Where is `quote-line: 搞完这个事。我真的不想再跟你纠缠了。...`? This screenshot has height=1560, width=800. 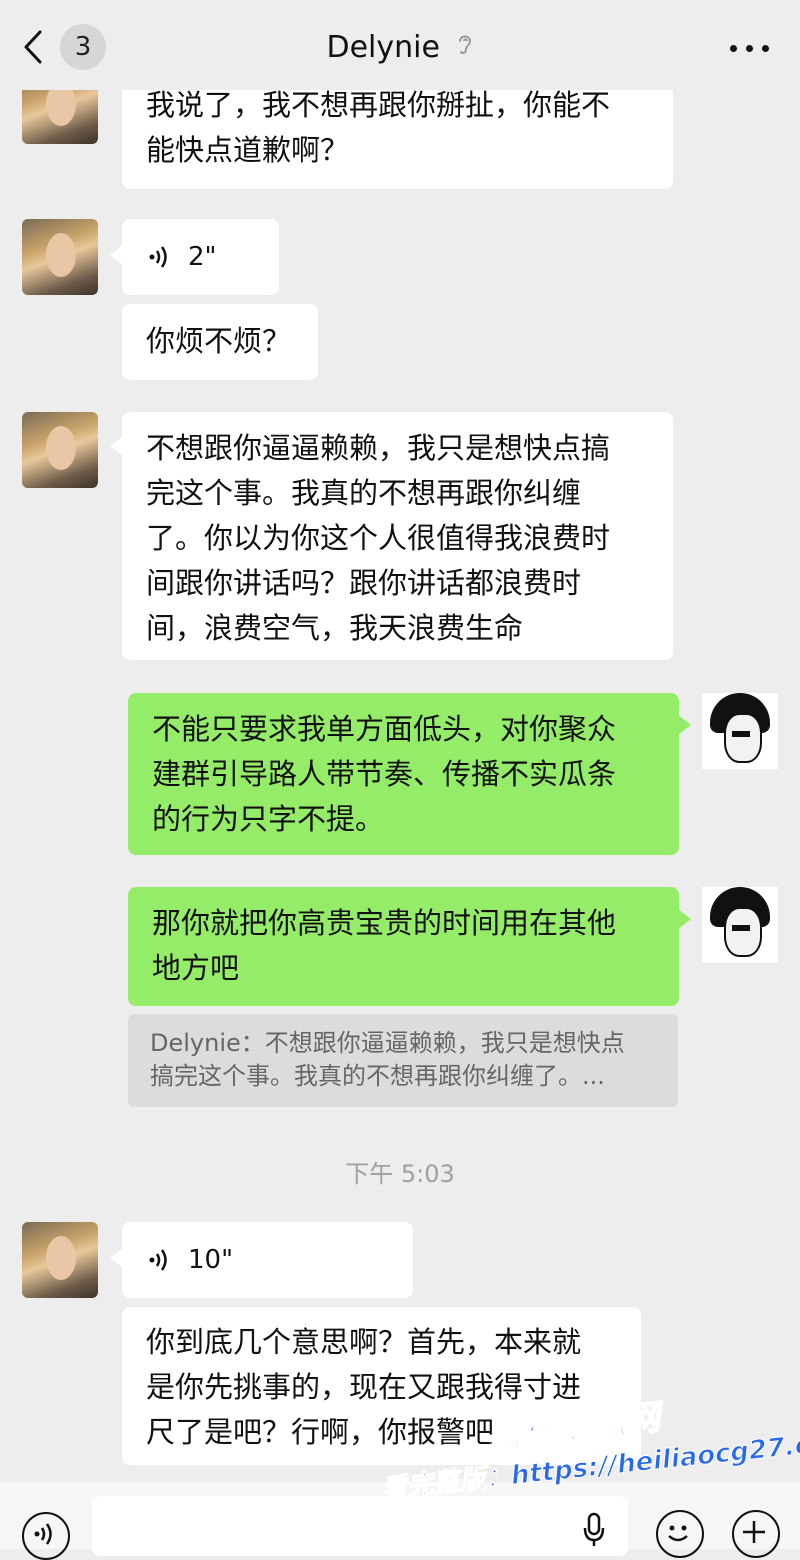
quote-line: 搞完这个事。我真的不想再跟你纠缠了。... is located at coordinates (377, 1076).